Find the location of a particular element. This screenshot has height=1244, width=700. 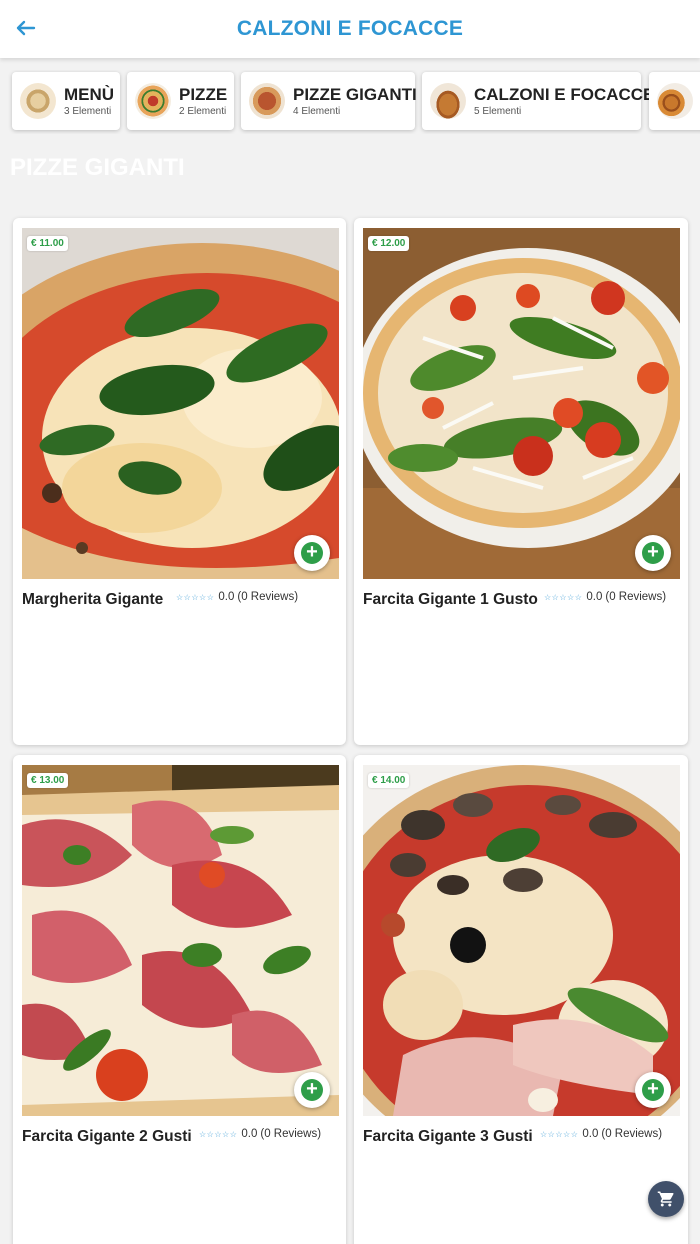

product-image: € 12.00 + is located at coordinates (521, 403).